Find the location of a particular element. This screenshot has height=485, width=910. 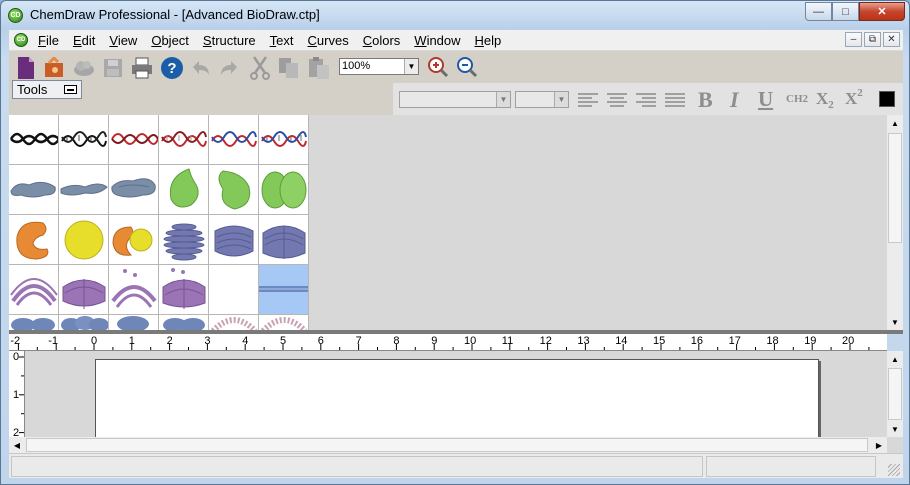

online-button is located at coordinates (84, 68).